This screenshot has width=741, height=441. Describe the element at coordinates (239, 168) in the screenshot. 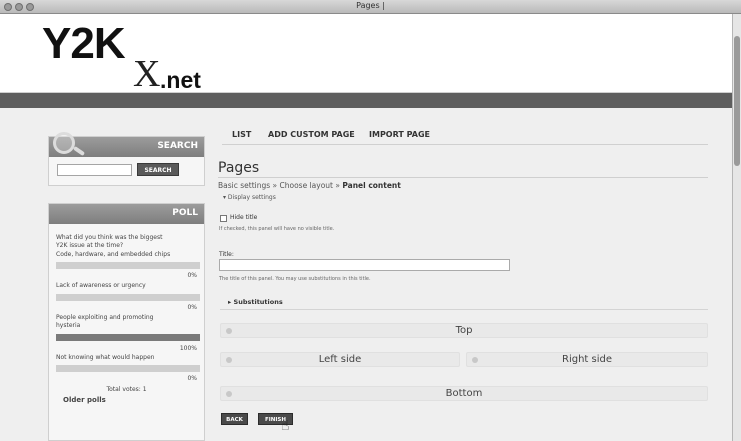

I see `page-title: Pages` at that location.